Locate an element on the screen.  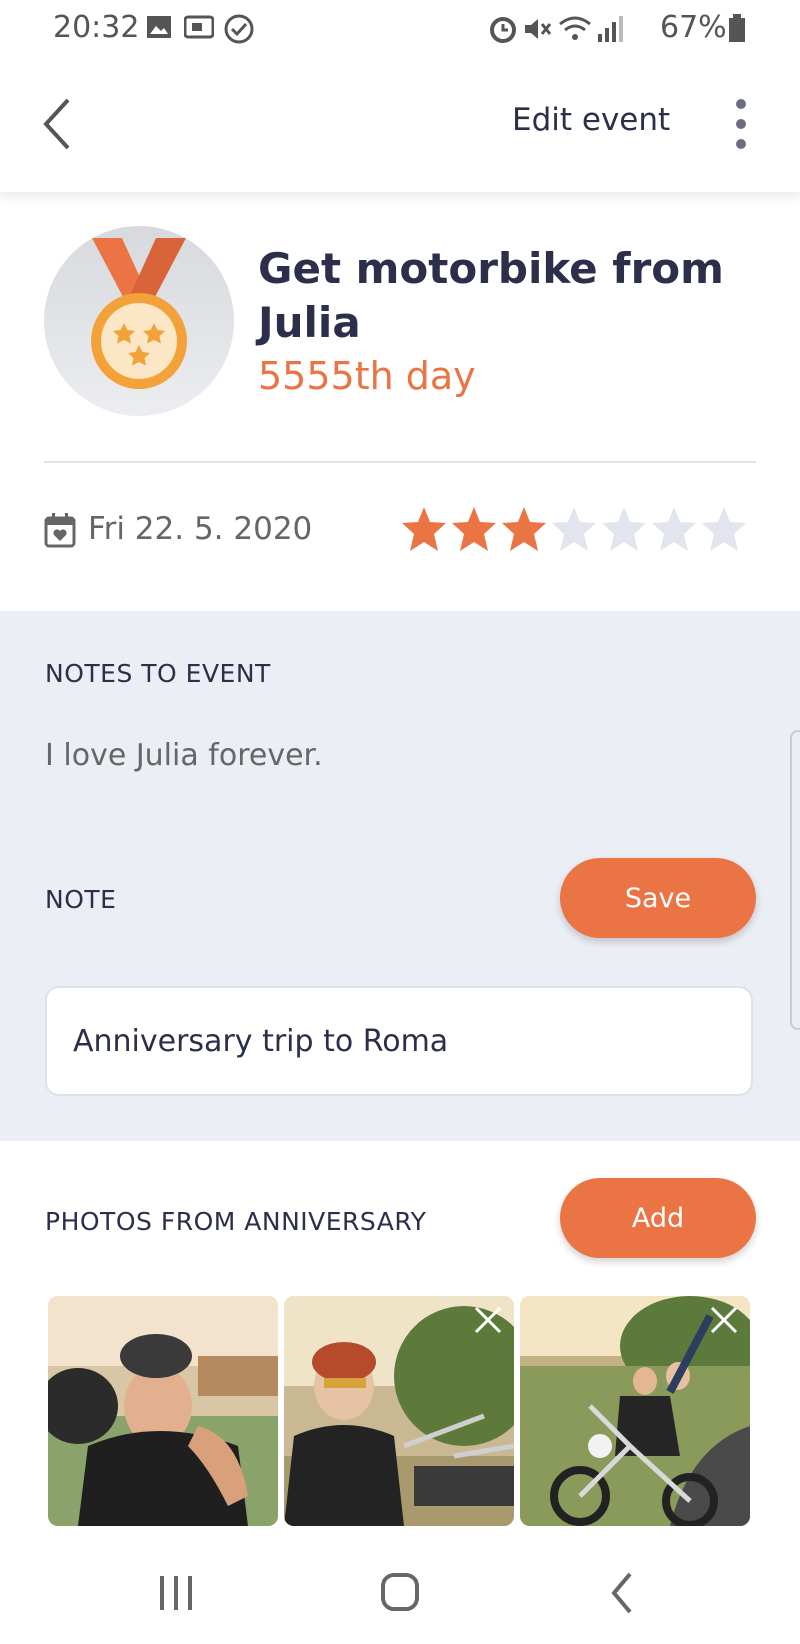
notes-text: I love Julia forever. is located at coordinates (184, 755).